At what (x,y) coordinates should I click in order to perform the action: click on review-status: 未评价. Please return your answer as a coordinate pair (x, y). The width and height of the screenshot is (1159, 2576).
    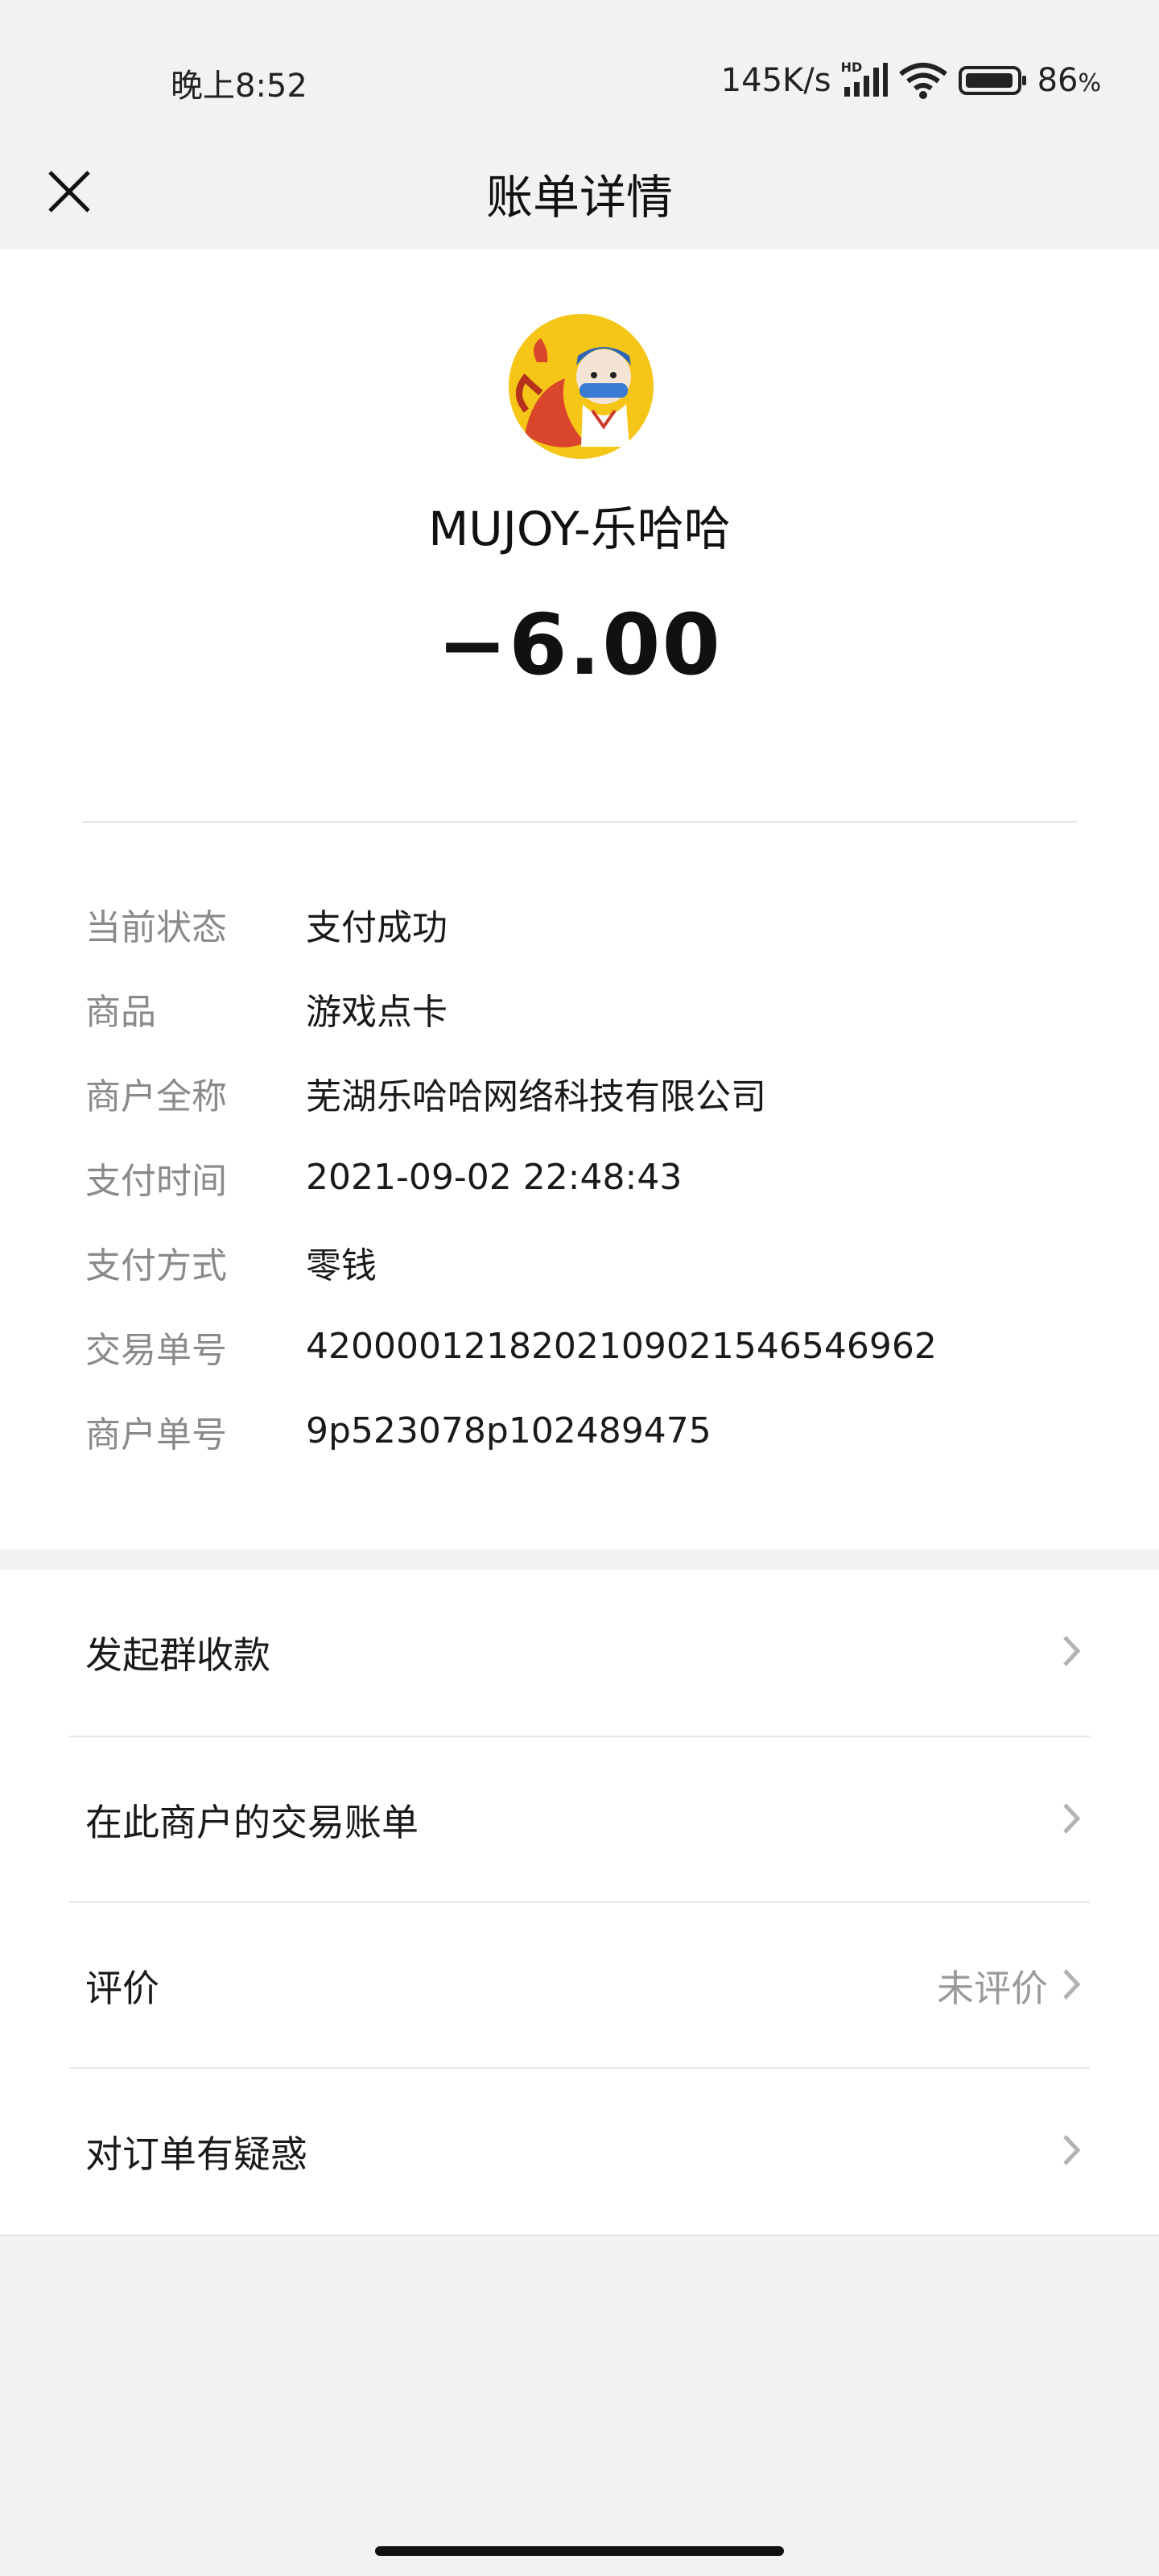
    Looking at the image, I should click on (992, 1988).